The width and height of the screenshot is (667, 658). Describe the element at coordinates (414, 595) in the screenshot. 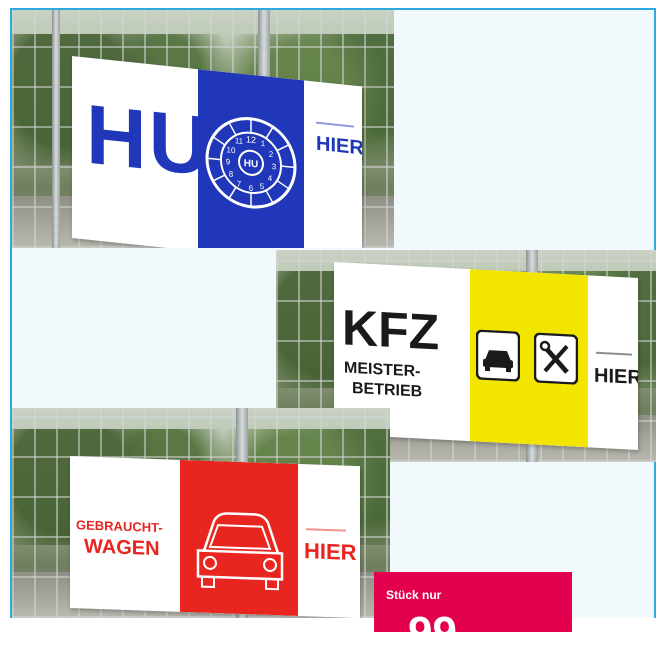

I see `price-label: Stück nur` at that location.